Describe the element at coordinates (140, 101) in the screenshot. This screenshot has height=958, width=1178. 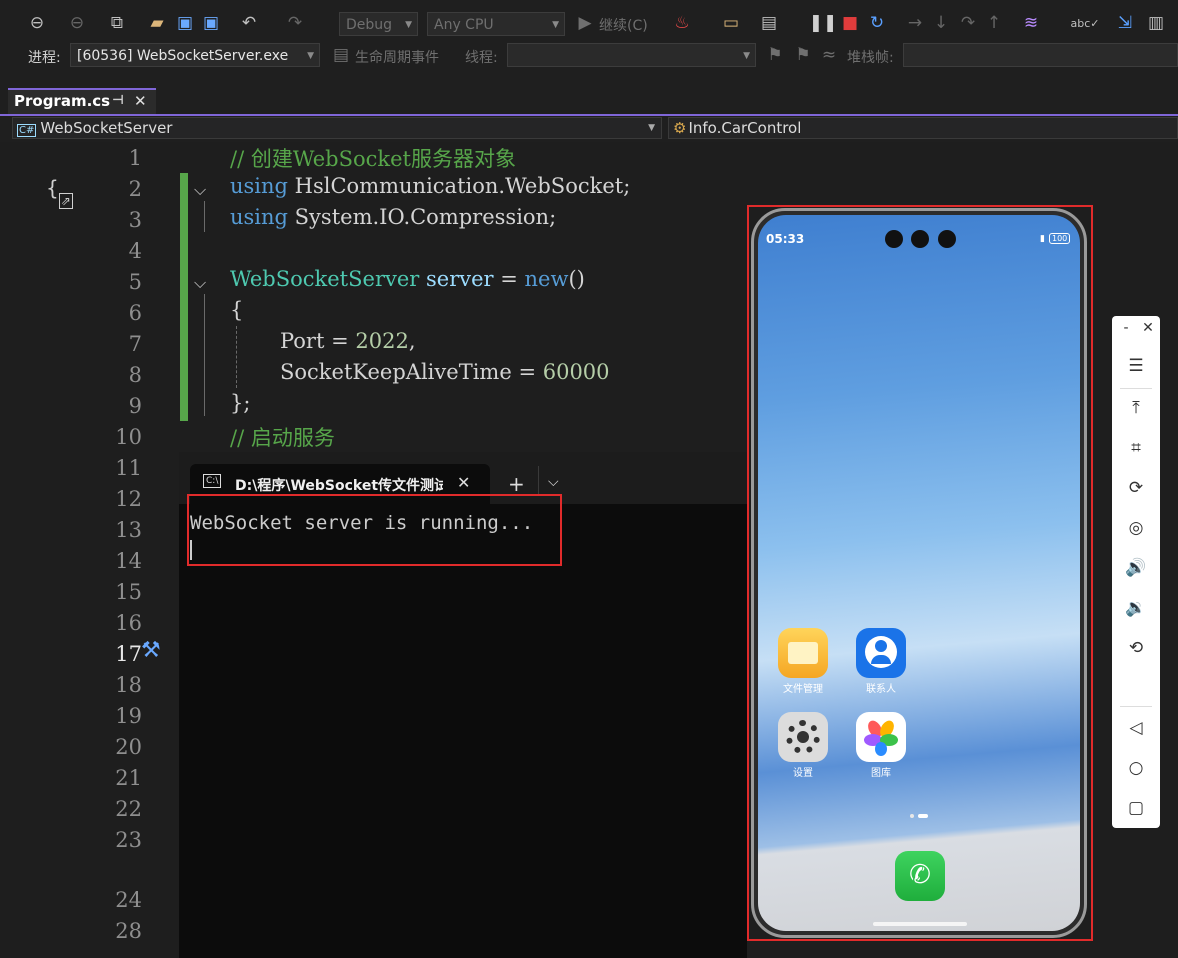
I see `close-tab-icon: ✕` at that location.